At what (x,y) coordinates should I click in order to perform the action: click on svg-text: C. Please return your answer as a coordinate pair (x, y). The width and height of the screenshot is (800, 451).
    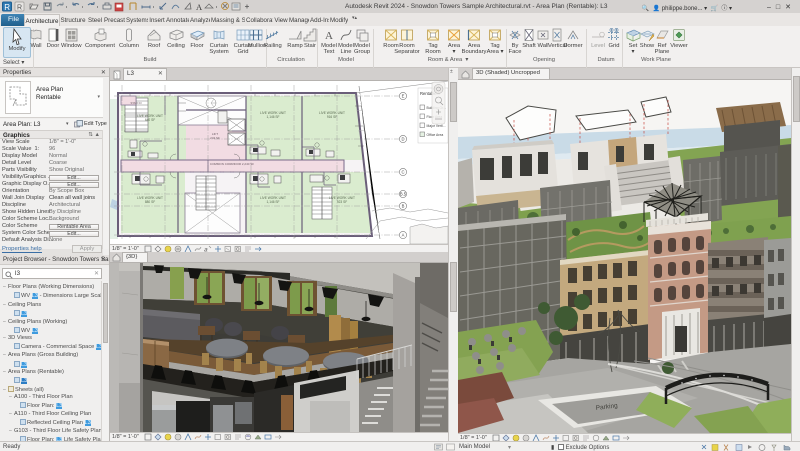
    Looking at the image, I should click on (402, 172).